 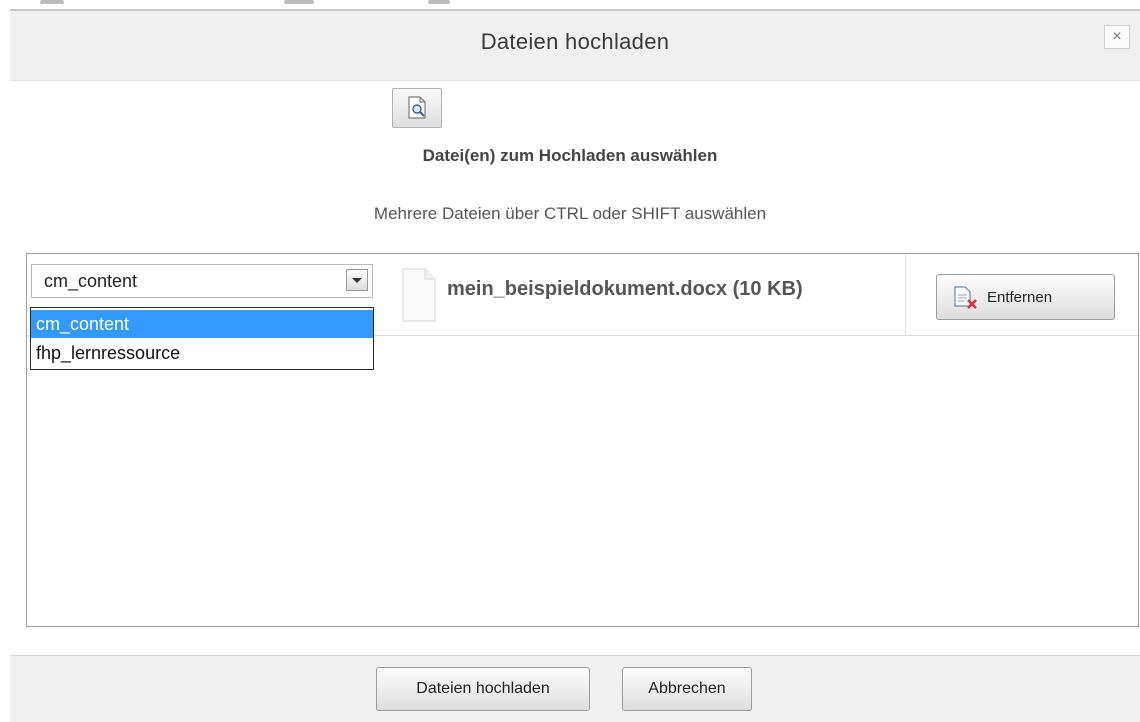 I want to click on file-name: mein_beispieldokument.docx (10 KB), so click(x=625, y=289).